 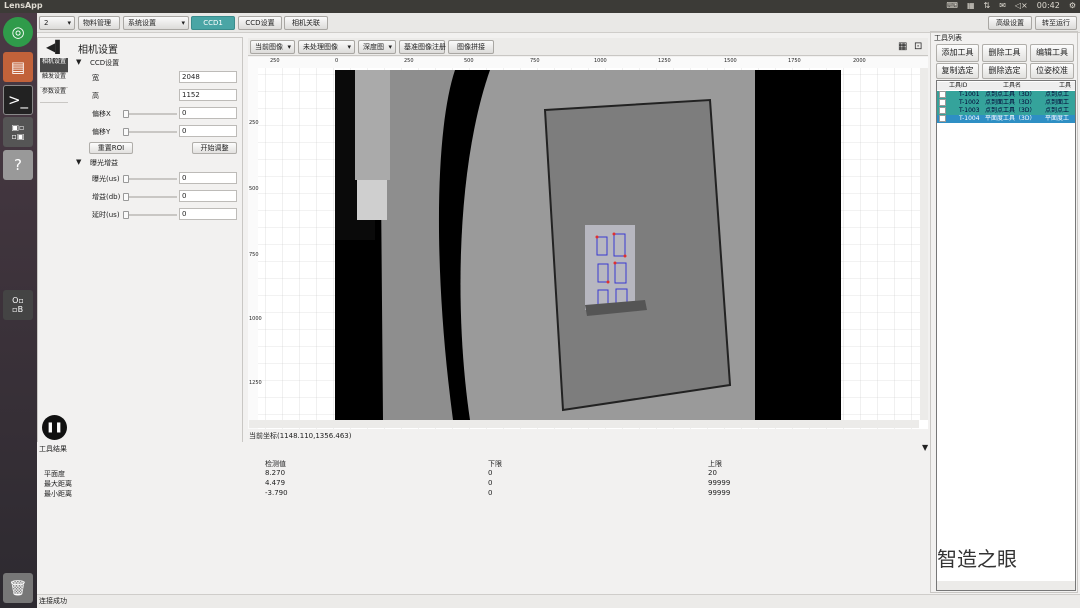 I want to click on tab-ccd-settings: CCD设置, so click(x=260, y=23).